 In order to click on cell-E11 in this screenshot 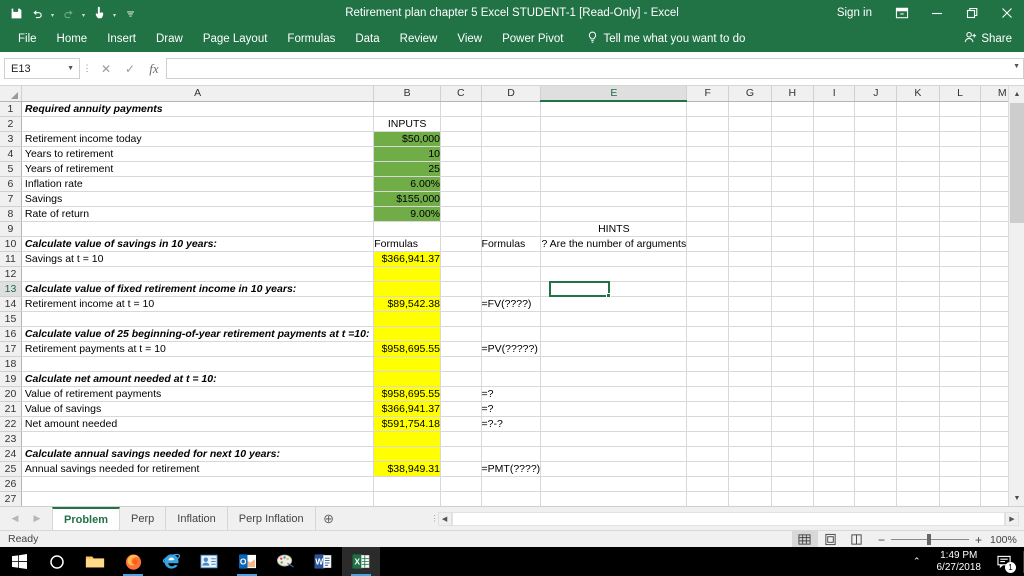, I will do `click(614, 259)`.